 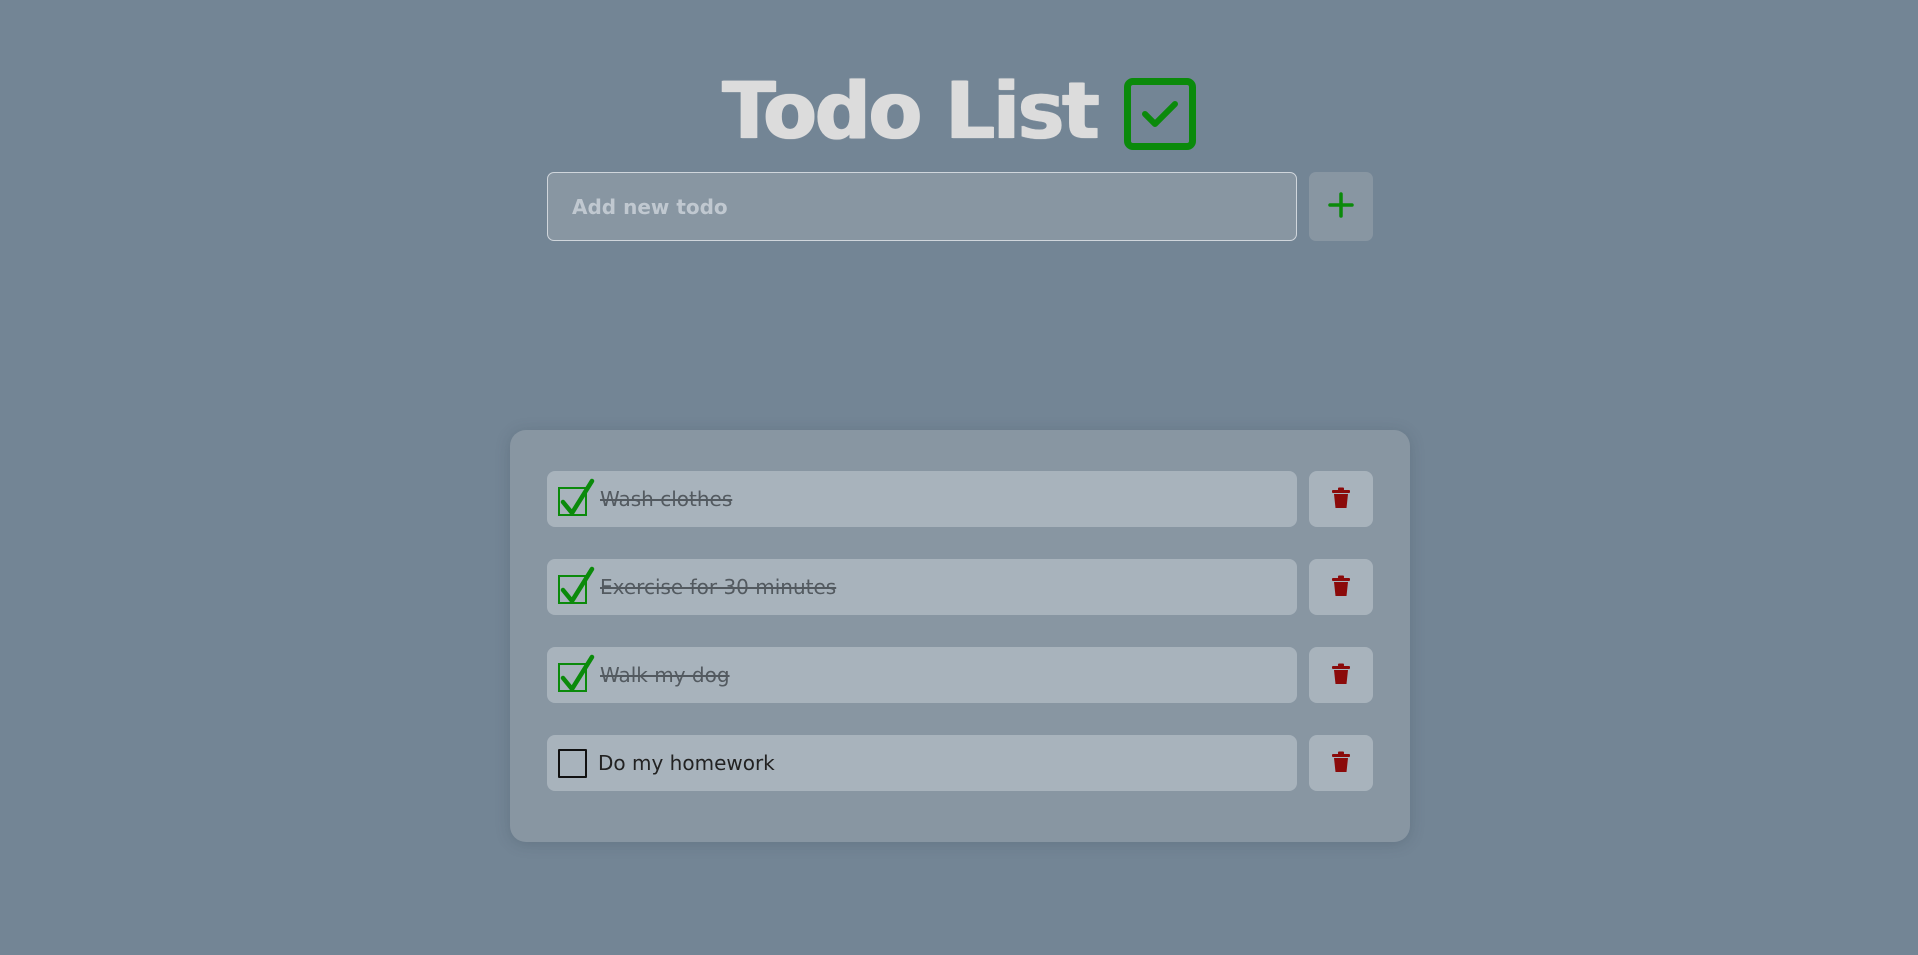 I want to click on add-todo-form, so click(x=960, y=206).